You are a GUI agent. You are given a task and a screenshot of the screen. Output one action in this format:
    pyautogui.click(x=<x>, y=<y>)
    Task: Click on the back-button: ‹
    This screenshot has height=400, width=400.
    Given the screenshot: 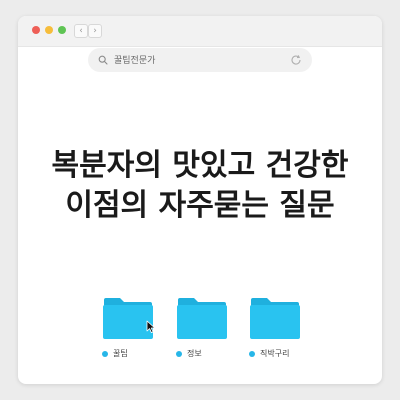 What is the action you would take?
    pyautogui.click(x=81, y=31)
    